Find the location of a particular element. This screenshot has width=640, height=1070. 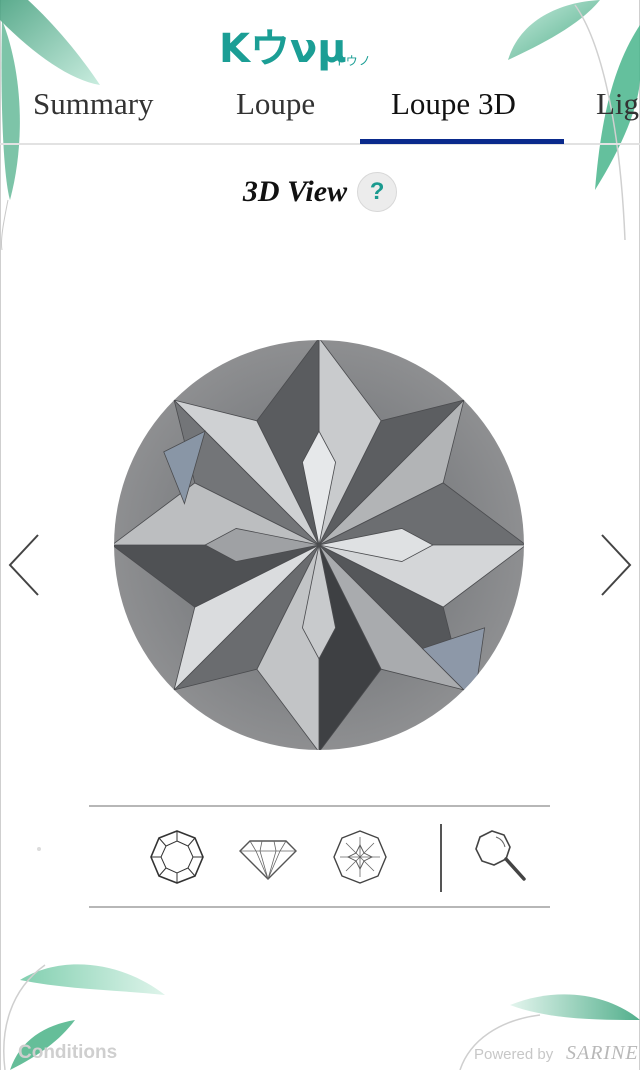

toolbar-divider is located at coordinates (441, 858).